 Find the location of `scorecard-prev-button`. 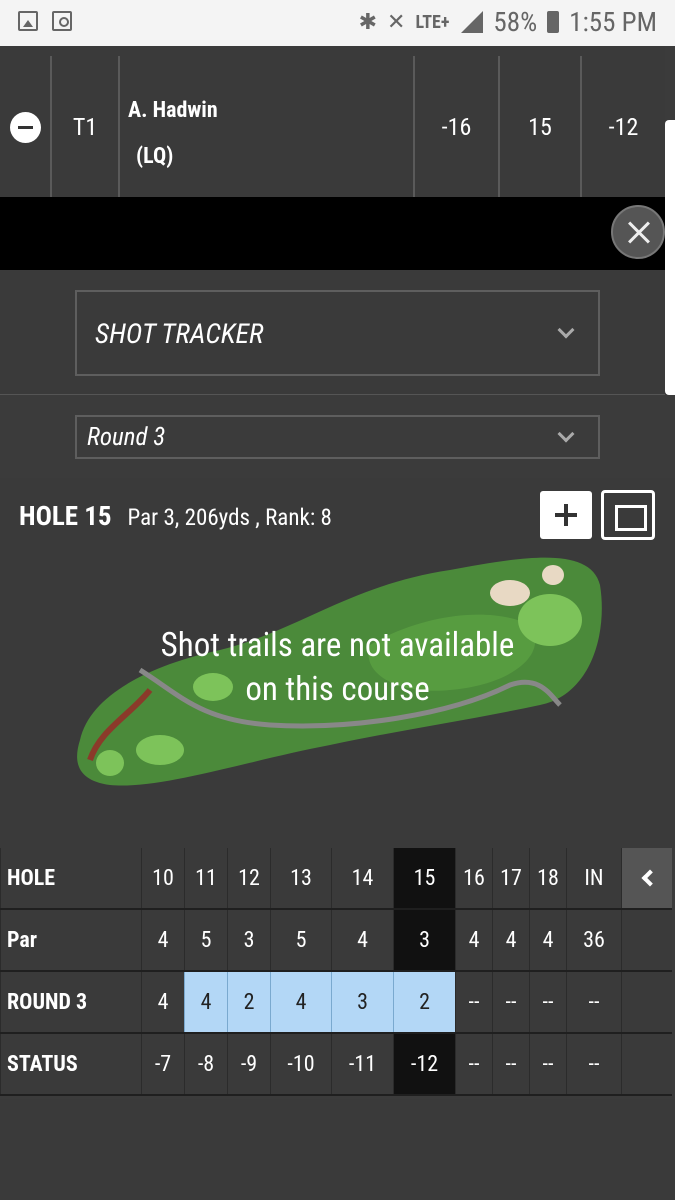

scorecard-prev-button is located at coordinates (646, 878).